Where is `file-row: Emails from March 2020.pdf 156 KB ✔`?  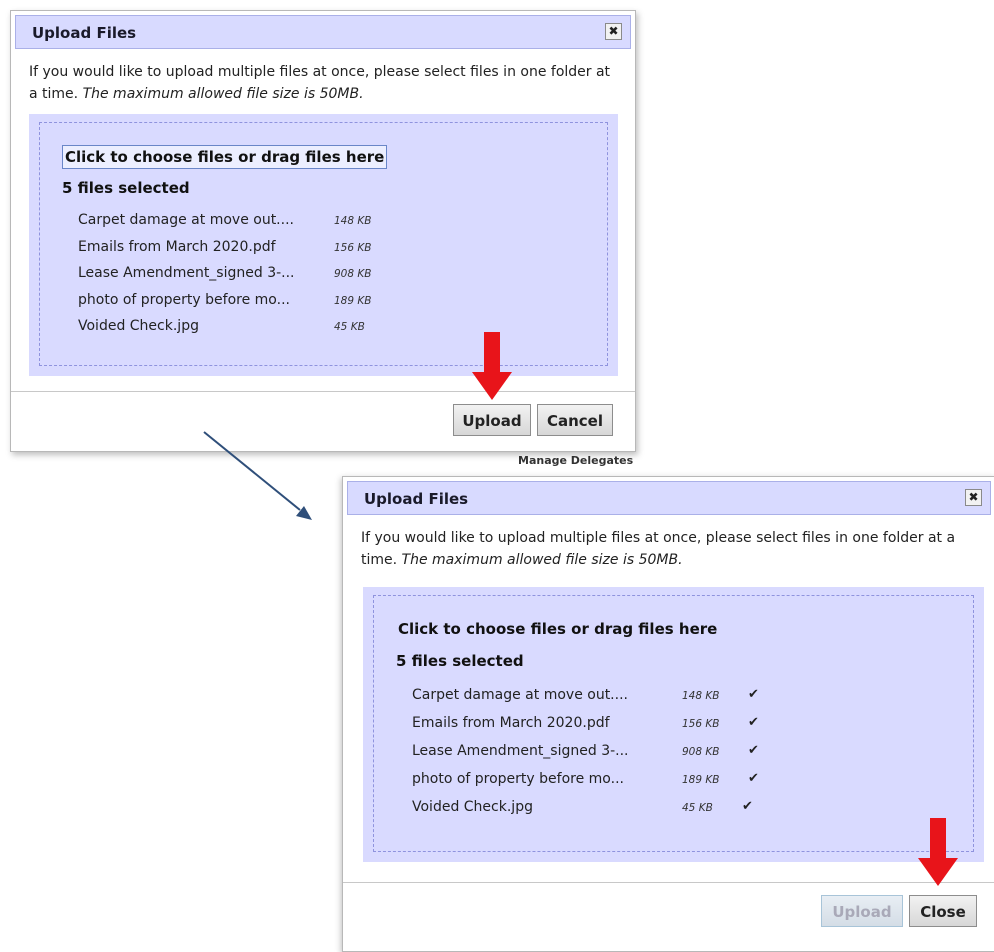
file-row: Emails from March 2020.pdf 156 KB ✔ is located at coordinates (602, 726).